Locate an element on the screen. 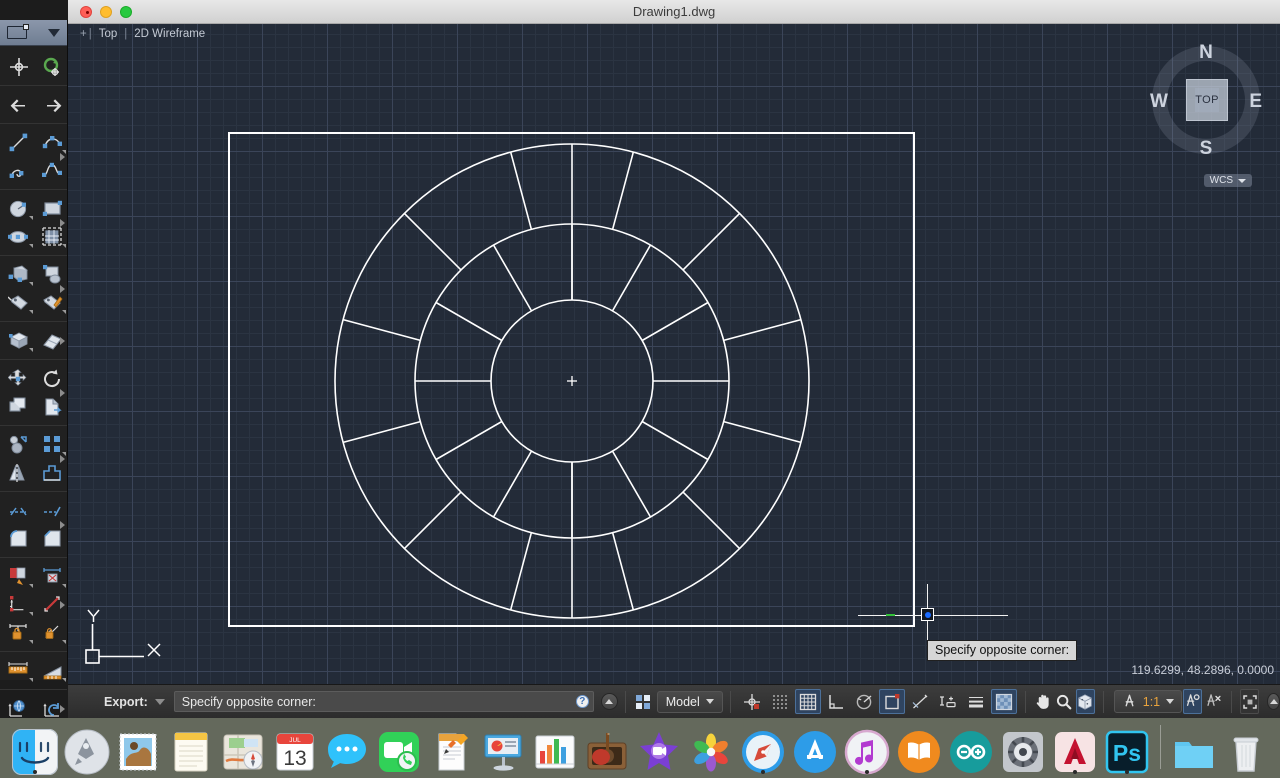  viewport-view-label: Top is located at coordinates (108, 34).